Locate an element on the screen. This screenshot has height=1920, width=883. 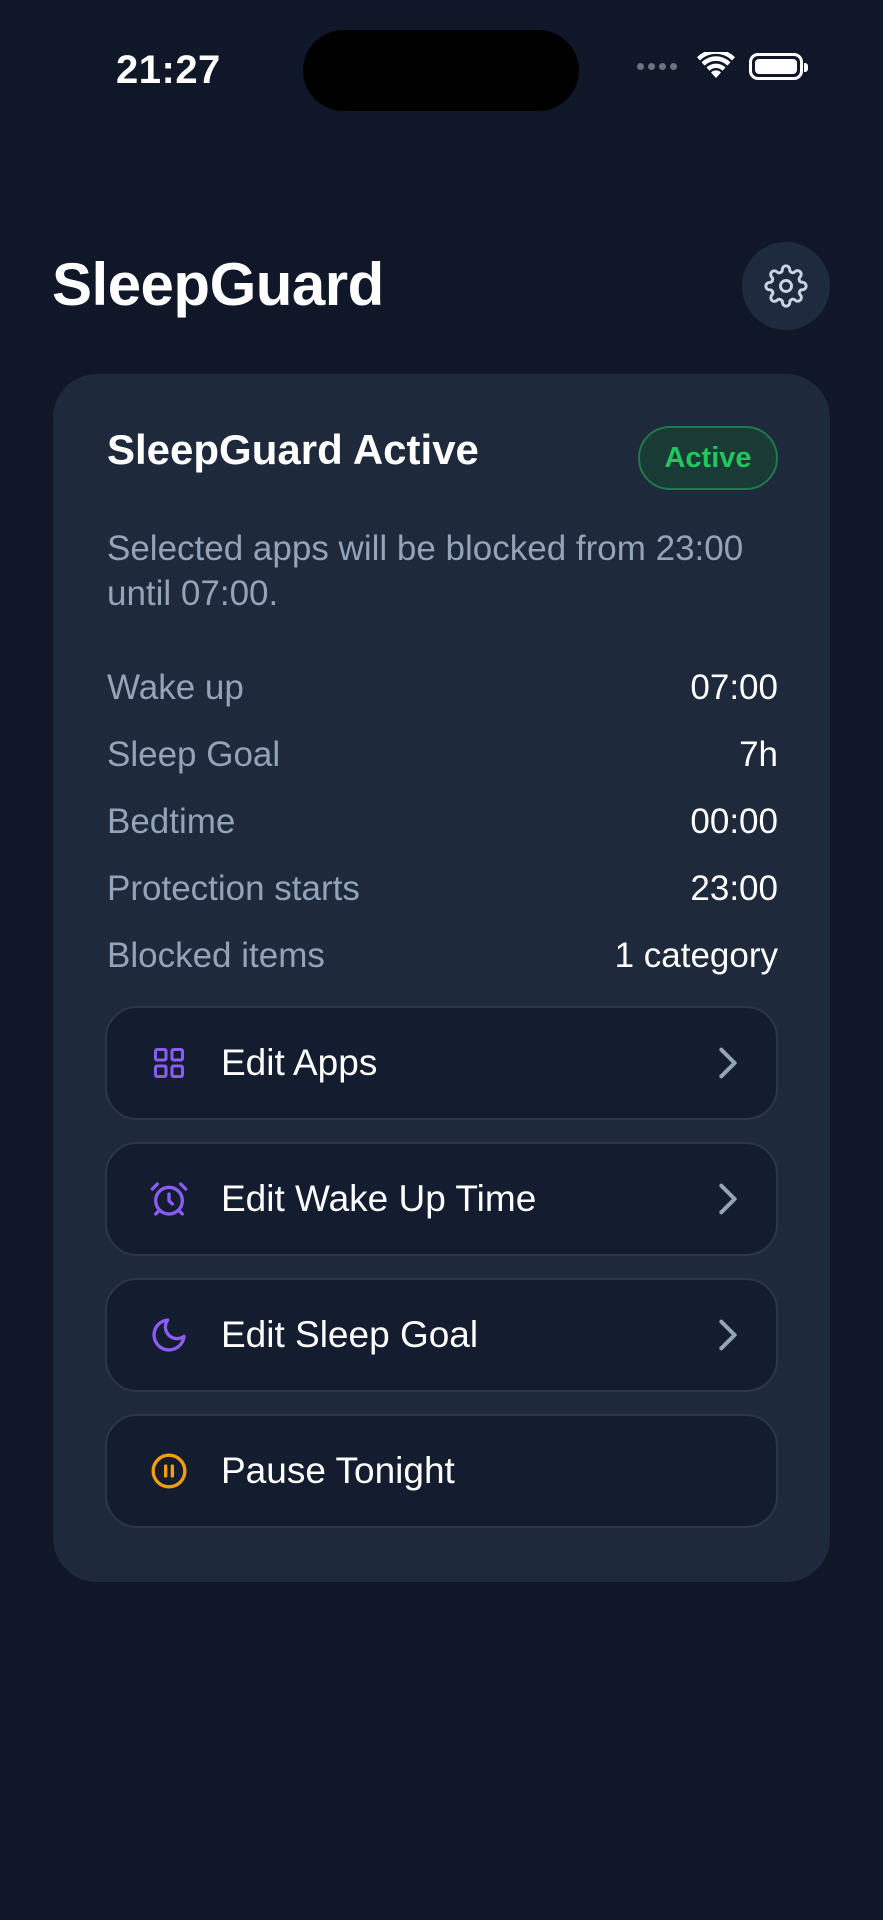
info-label: Wake up is located at coordinates (175, 687).